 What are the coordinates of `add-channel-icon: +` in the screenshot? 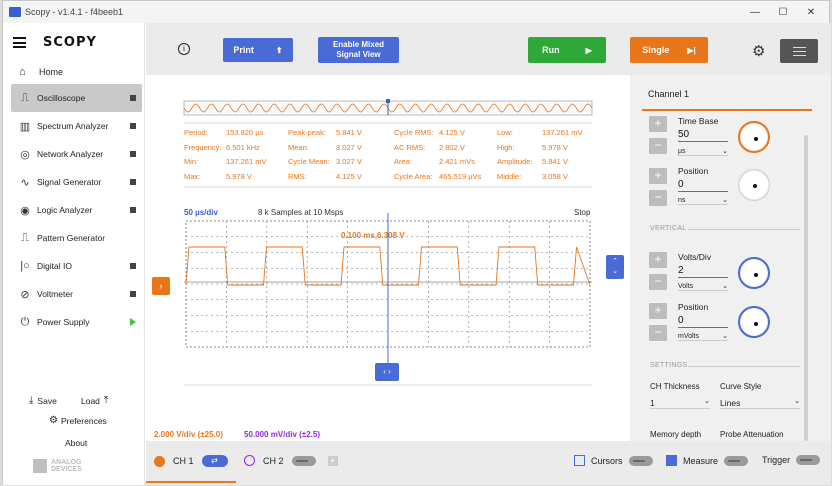 It's located at (332, 460).